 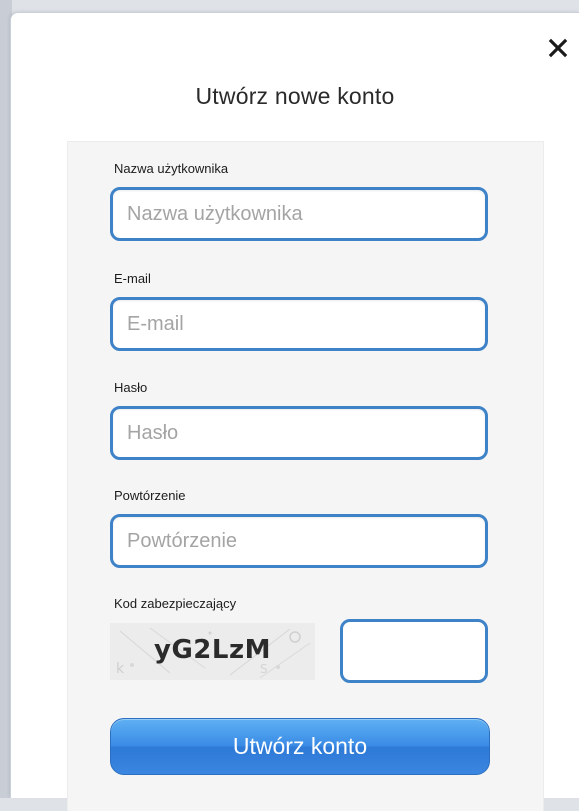 I want to click on dialog-title: Utwórz nowe konto, so click(x=295, y=96).